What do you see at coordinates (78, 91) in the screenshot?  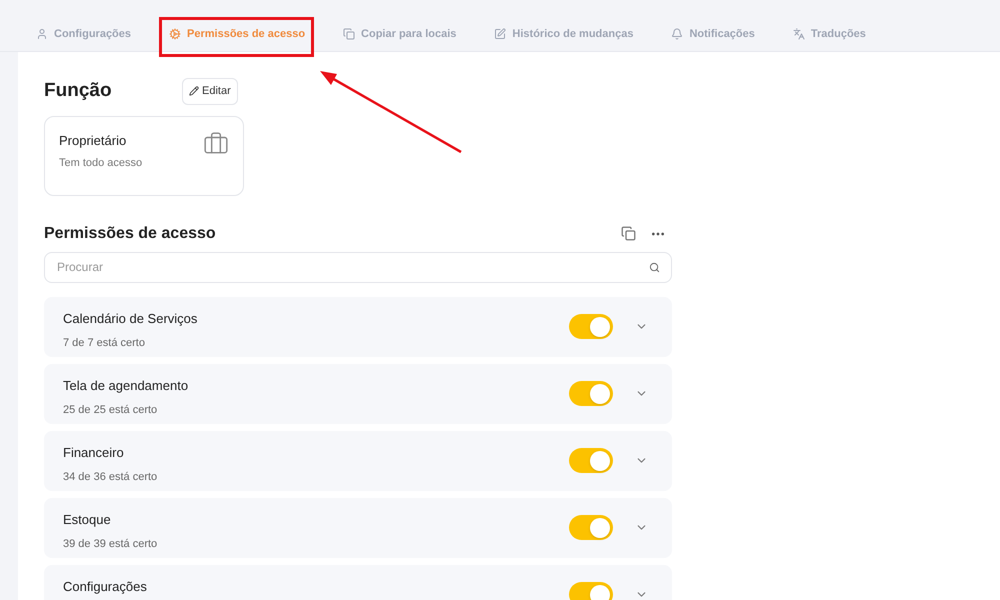 I see `section-heading: Função` at bounding box center [78, 91].